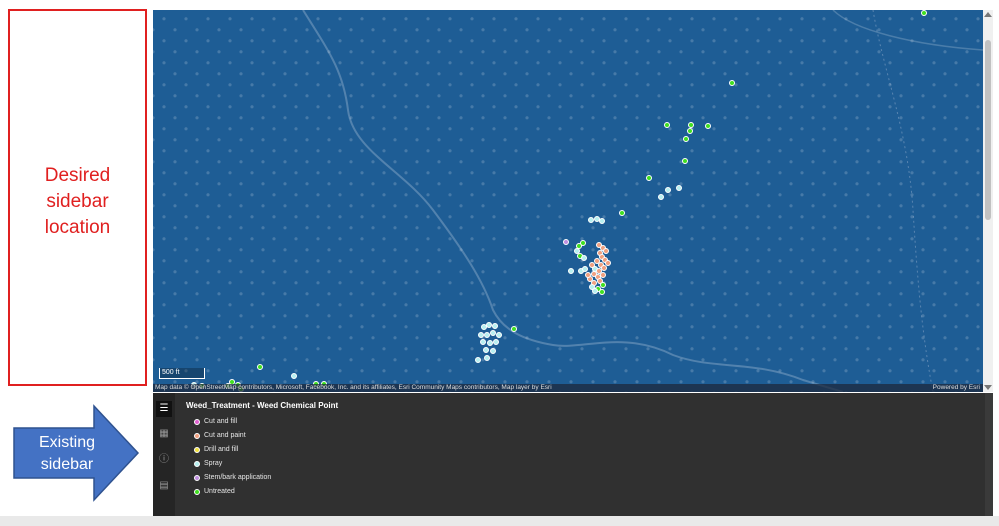 The image size is (999, 526). Describe the element at coordinates (197, 422) in the screenshot. I see `cut-and-fill-swatch` at that location.